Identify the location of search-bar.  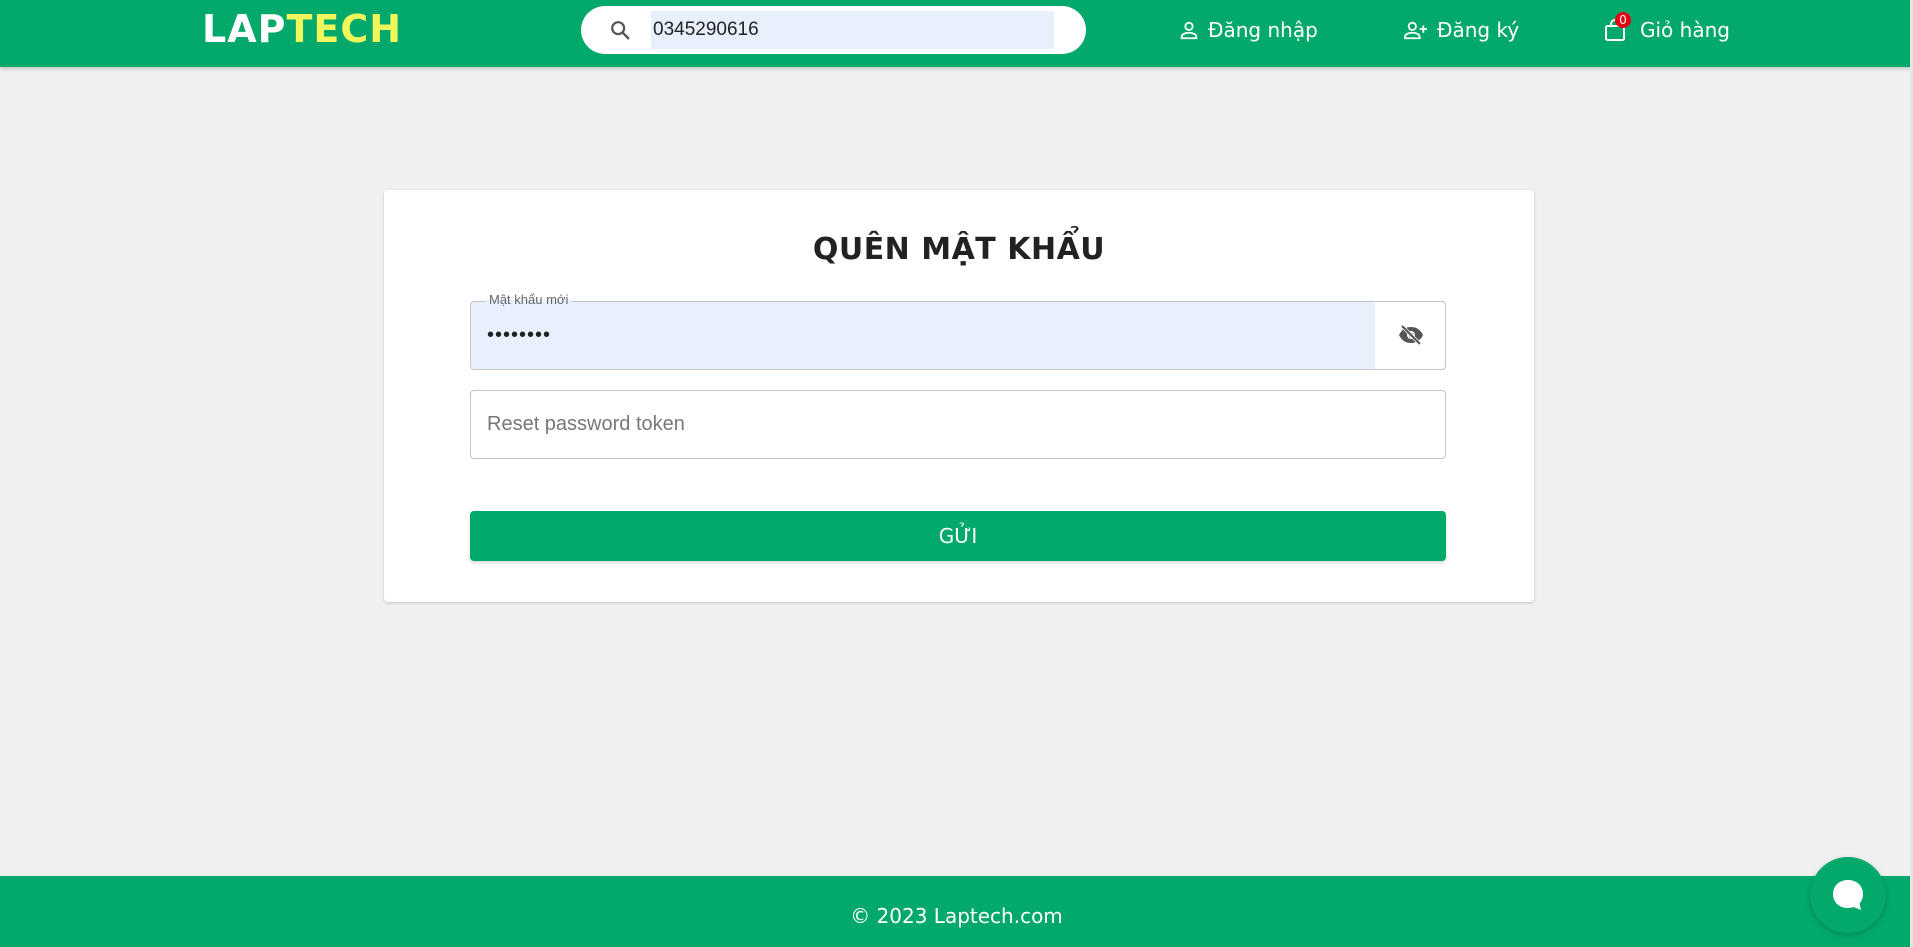
(833, 30).